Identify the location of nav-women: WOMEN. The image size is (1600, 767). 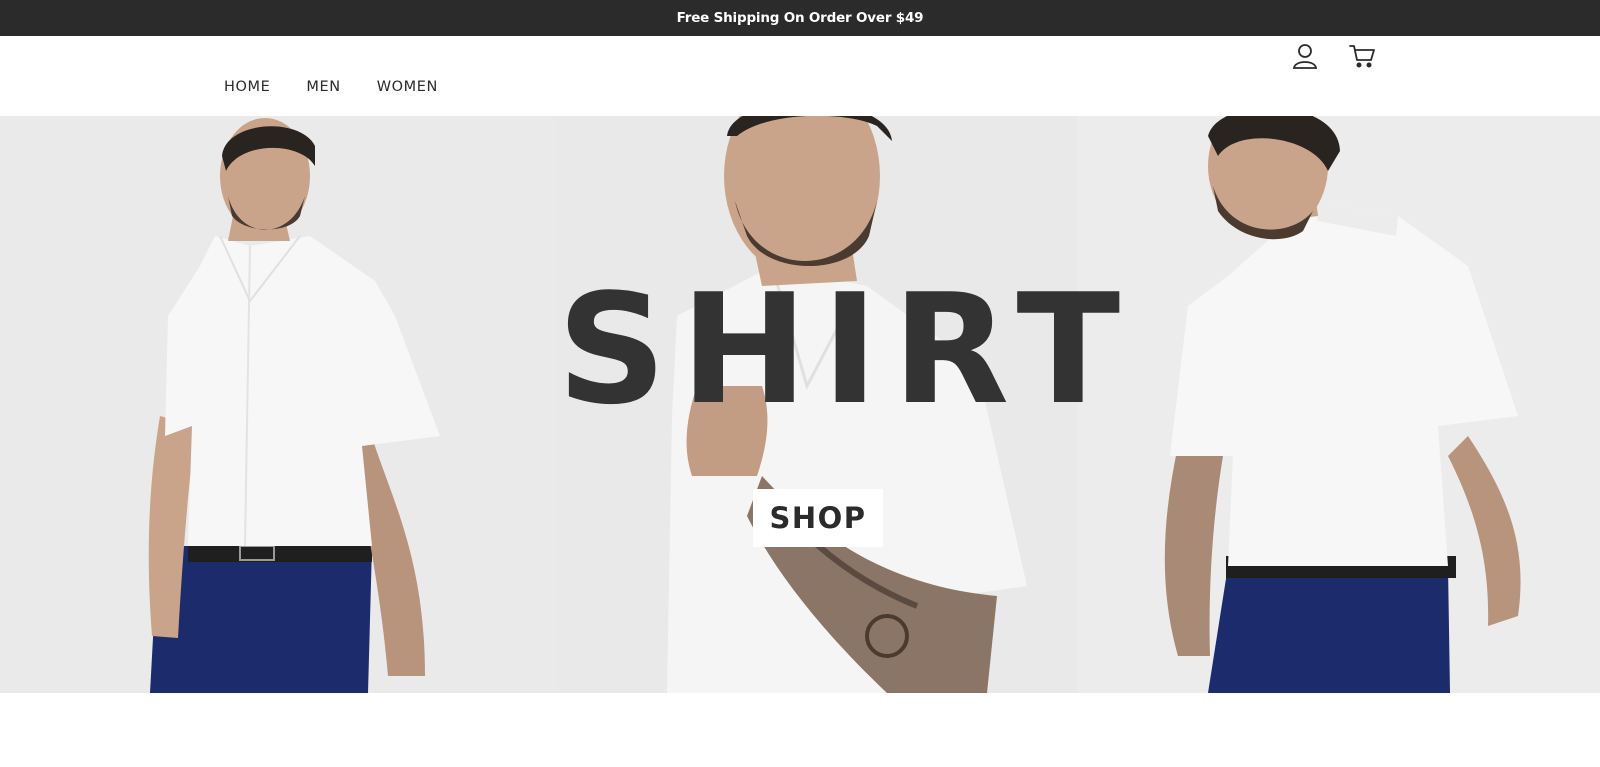
(407, 87).